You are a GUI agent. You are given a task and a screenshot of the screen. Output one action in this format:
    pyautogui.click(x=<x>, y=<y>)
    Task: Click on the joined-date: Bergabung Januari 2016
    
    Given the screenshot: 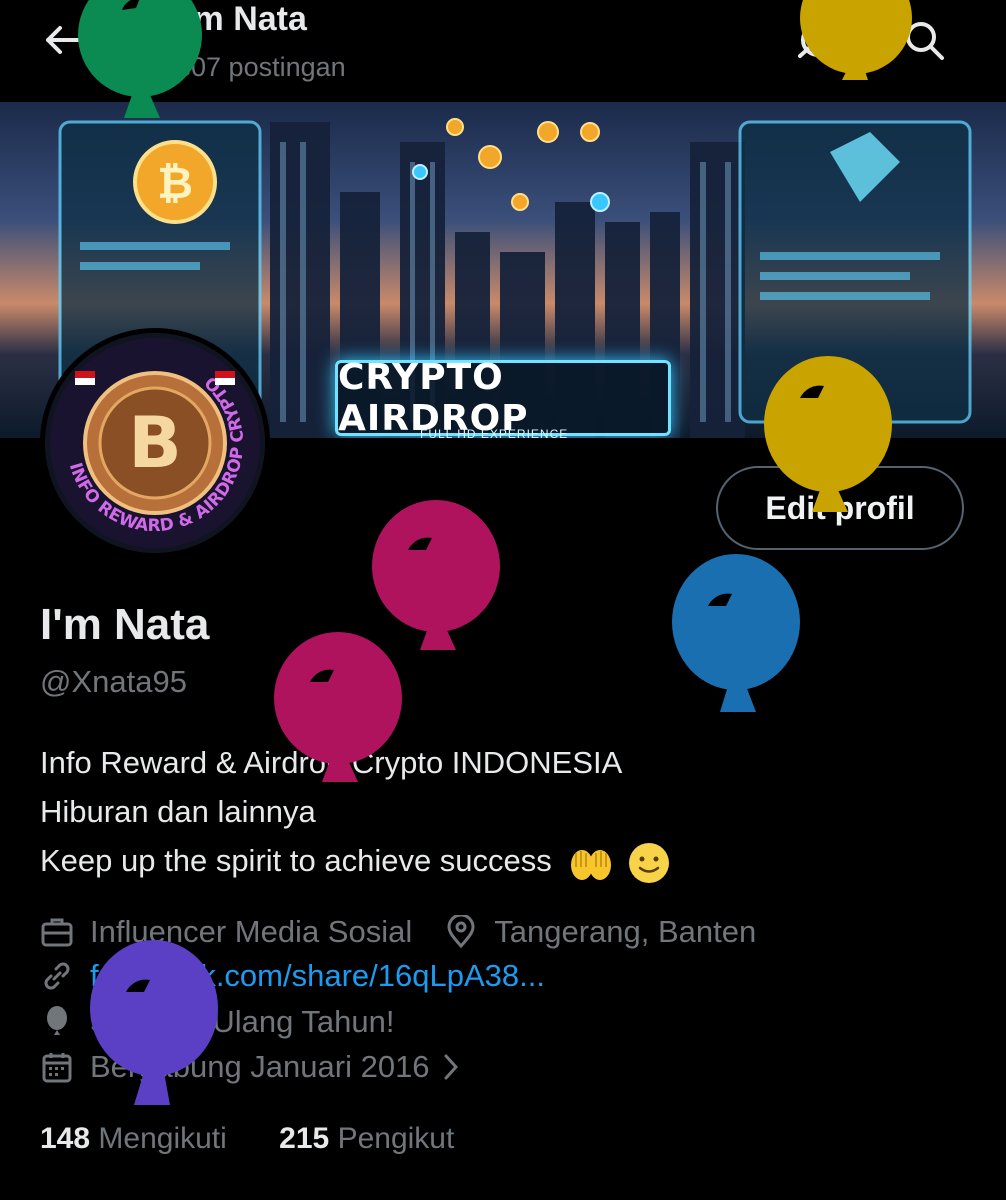 What is the action you would take?
    pyautogui.click(x=260, y=1066)
    